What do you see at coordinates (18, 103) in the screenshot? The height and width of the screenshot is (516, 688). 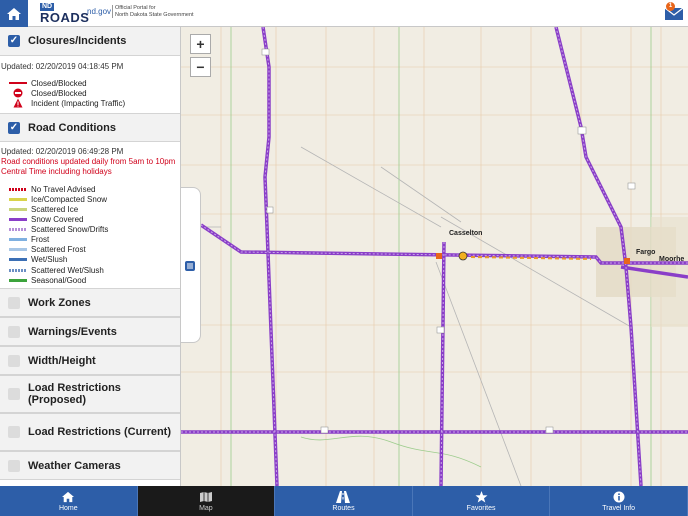 I see `warning-triangle-icon` at bounding box center [18, 103].